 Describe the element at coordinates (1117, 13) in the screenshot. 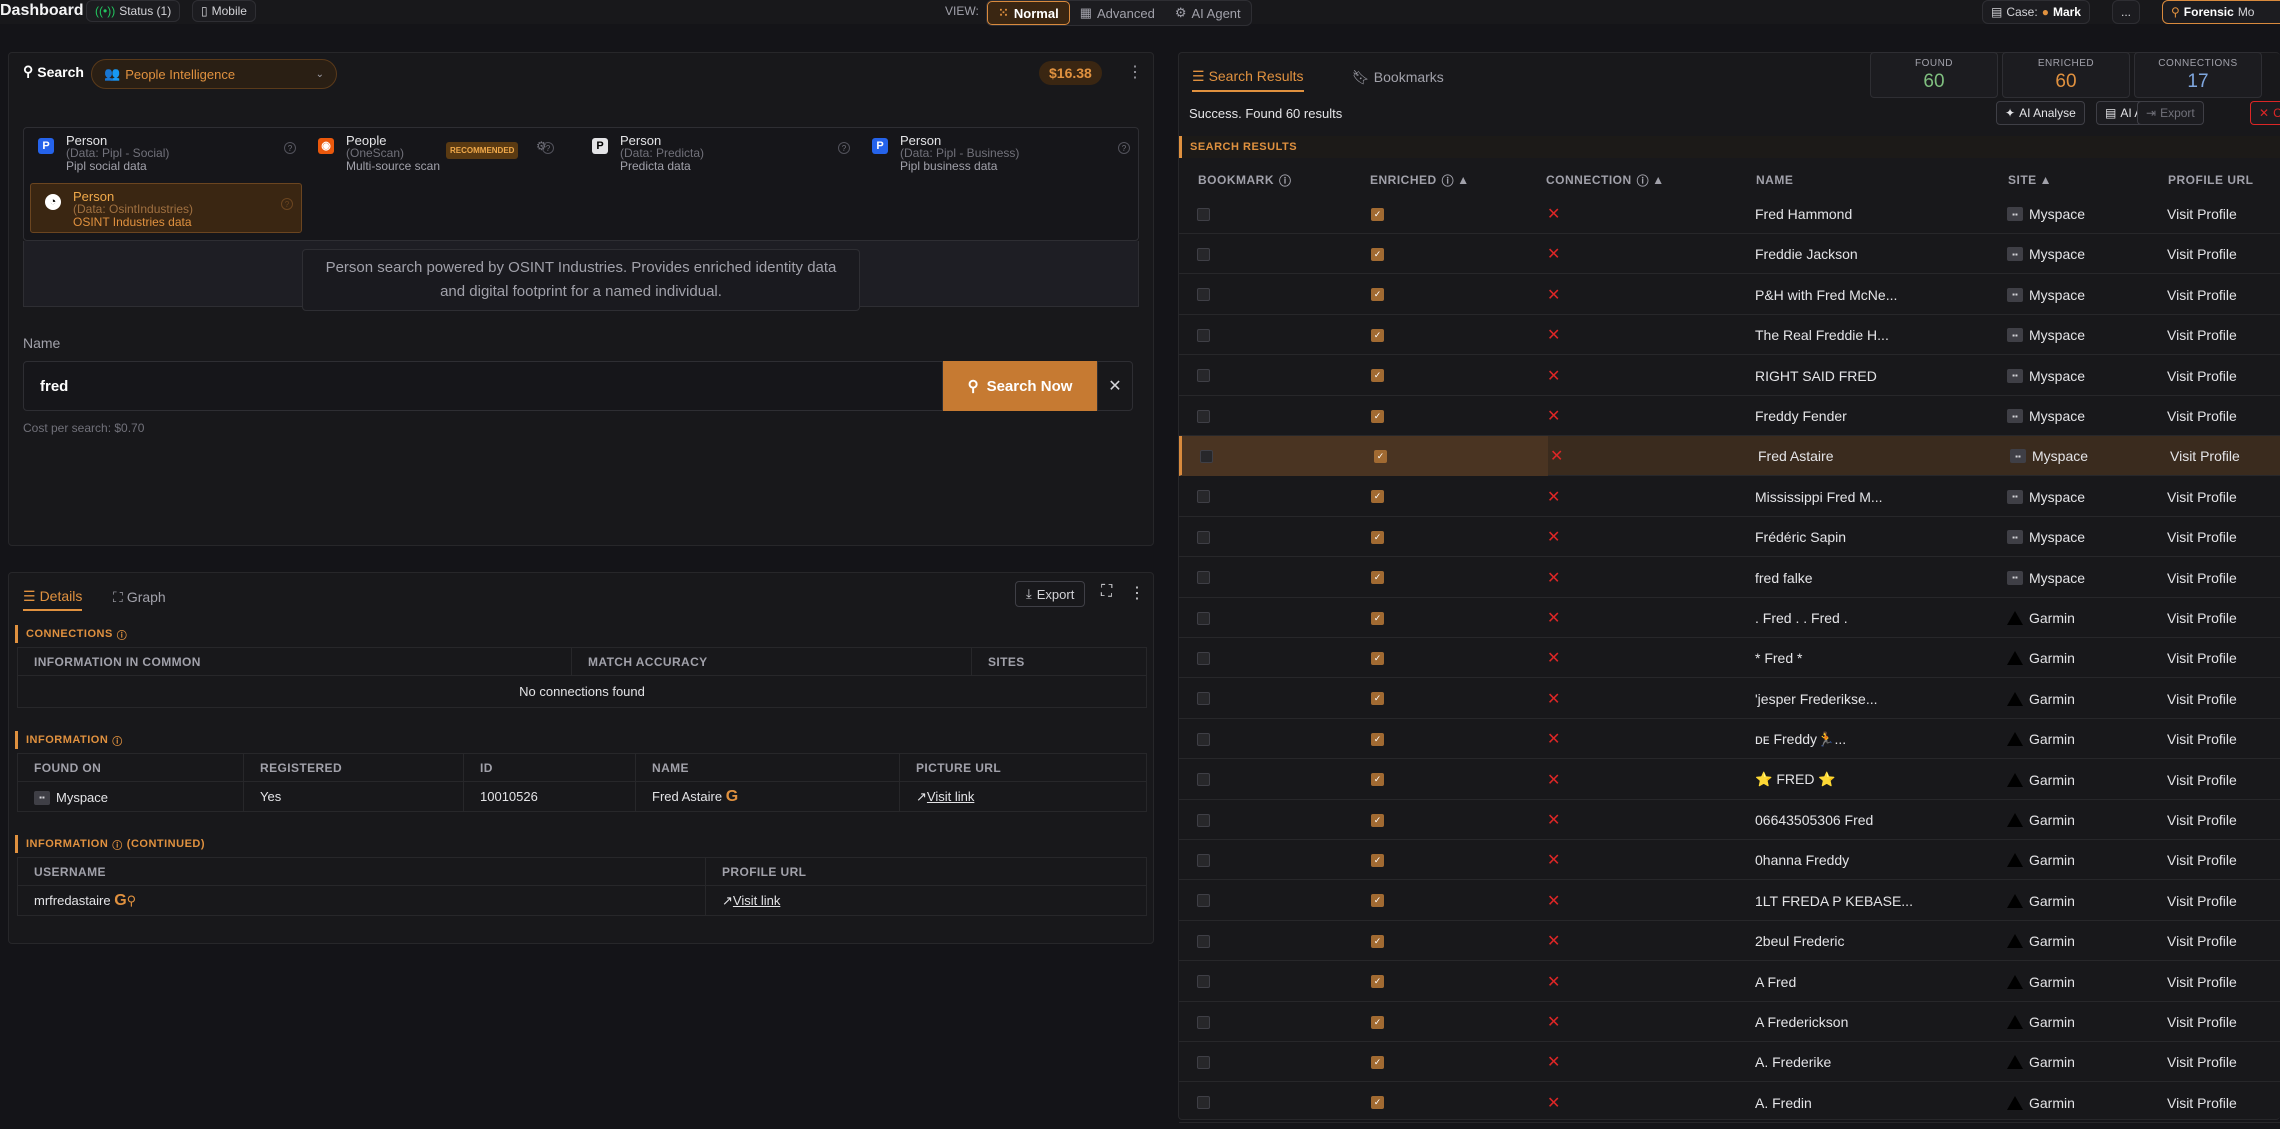

I see `view-advanced-button: ▦ Advanced` at that location.